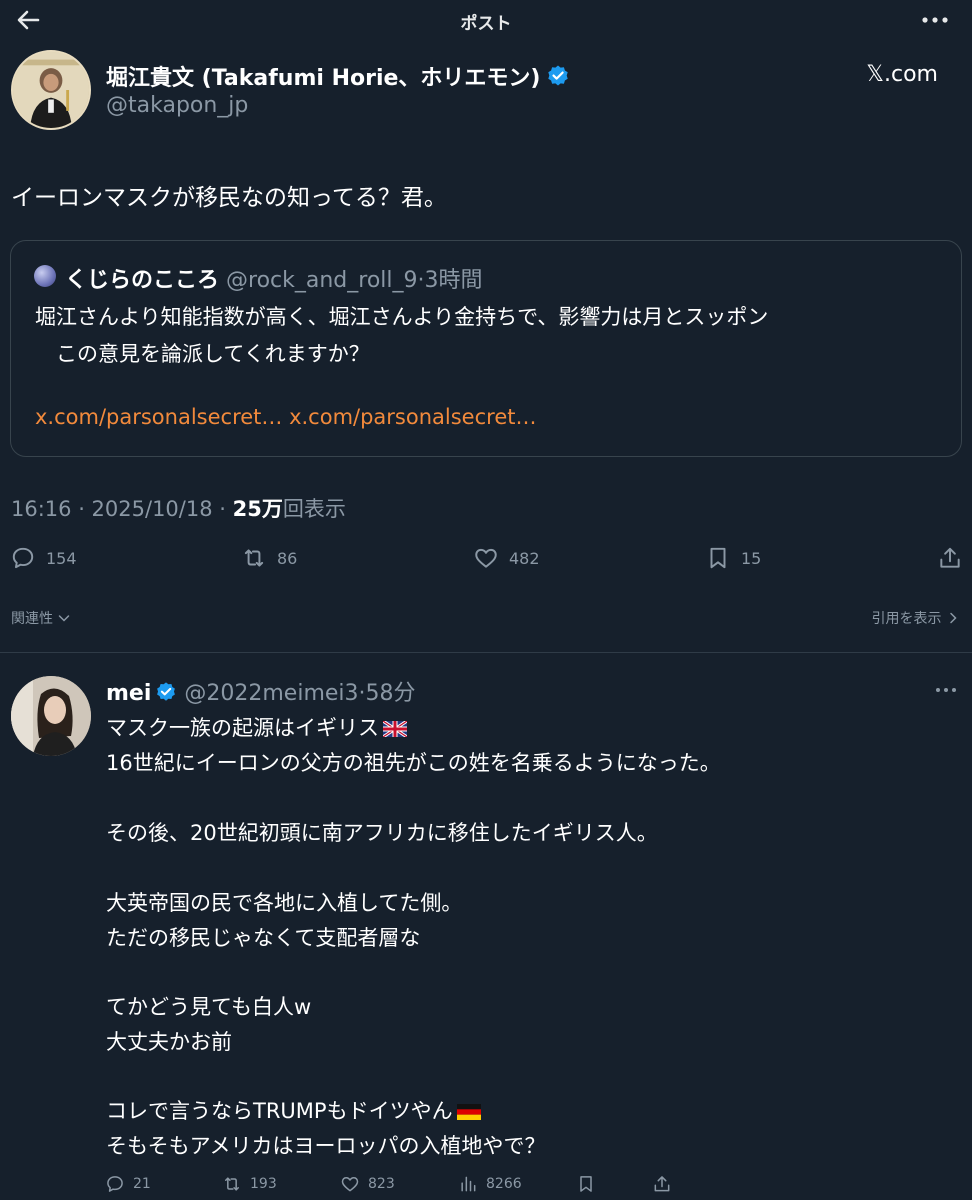 The width and height of the screenshot is (972, 1200). I want to click on view-quotes-link: 引用を表示, so click(916, 618).